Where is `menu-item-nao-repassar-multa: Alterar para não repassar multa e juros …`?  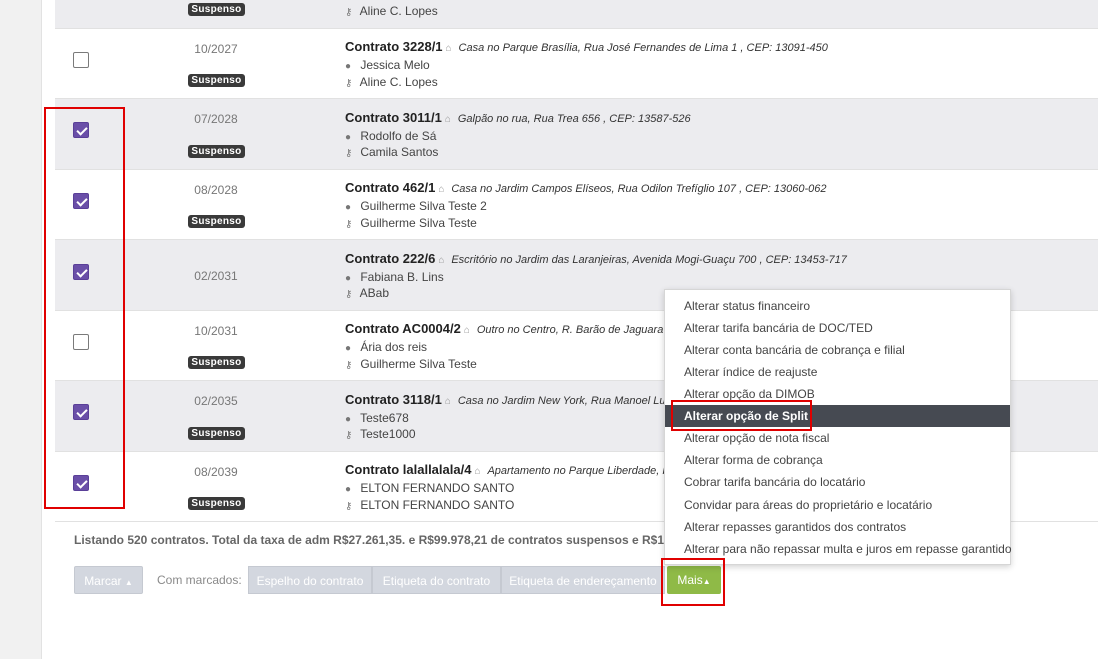 menu-item-nao-repassar-multa: Alterar para não repassar multa e juros … is located at coordinates (838, 549).